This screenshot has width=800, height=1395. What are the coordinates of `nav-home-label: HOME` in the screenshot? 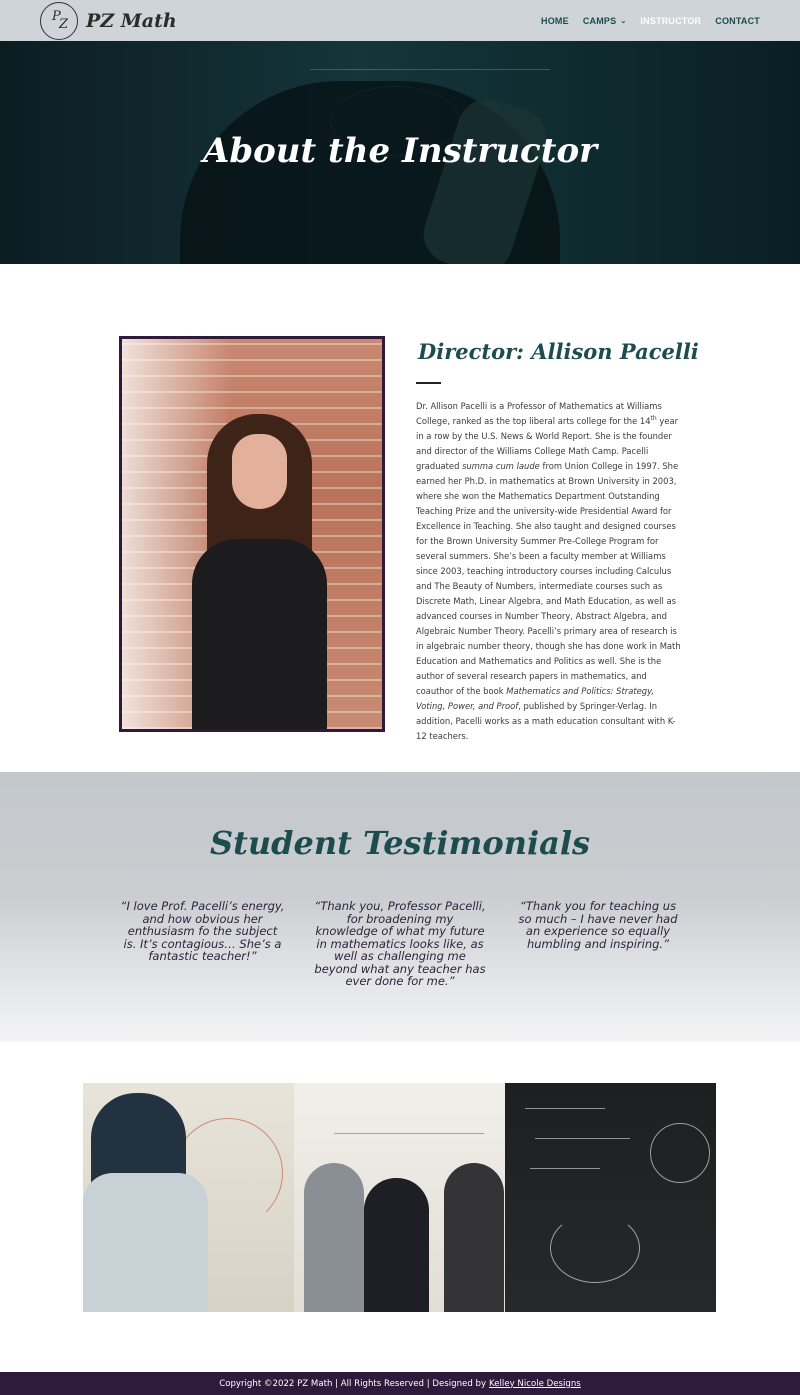 It's located at (555, 20).